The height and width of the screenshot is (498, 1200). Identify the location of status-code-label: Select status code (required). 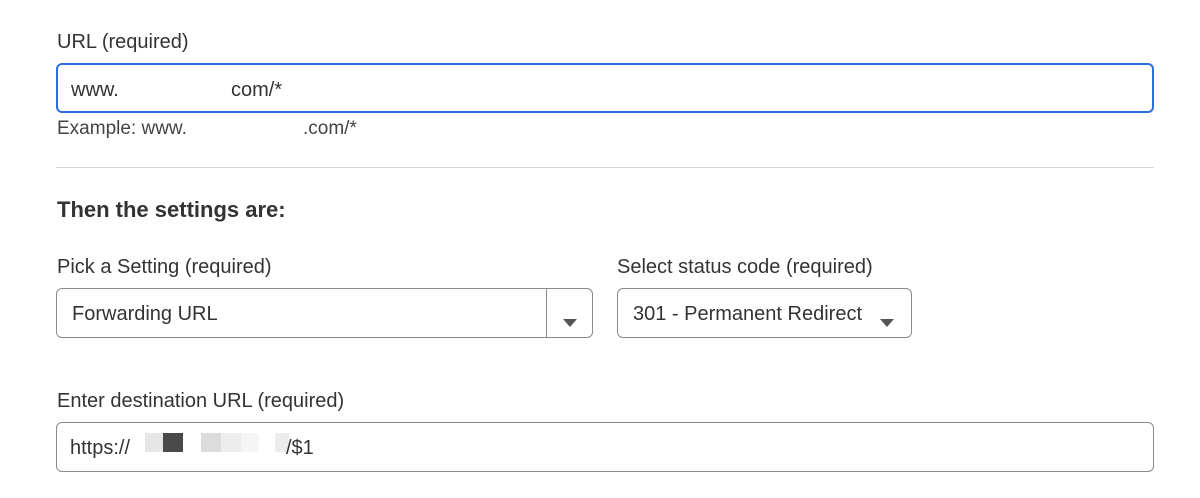
(745, 267).